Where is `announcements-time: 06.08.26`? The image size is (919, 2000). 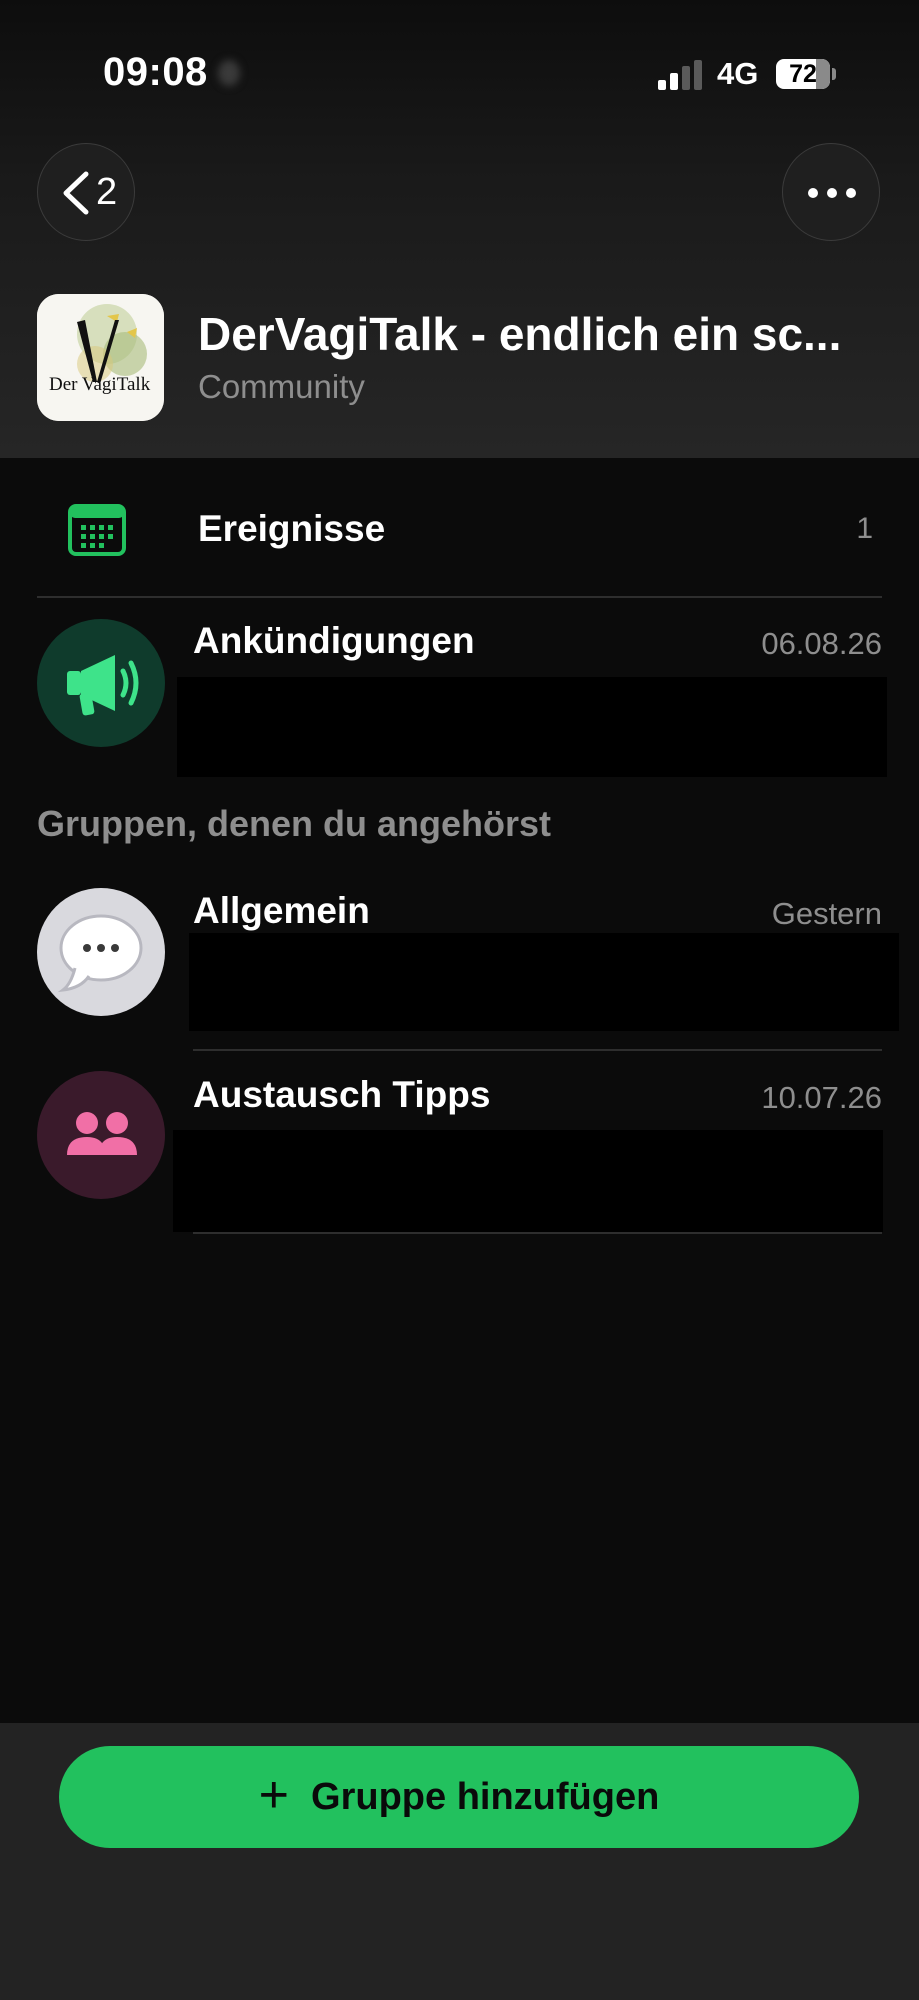 announcements-time: 06.08.26 is located at coordinates (821, 643).